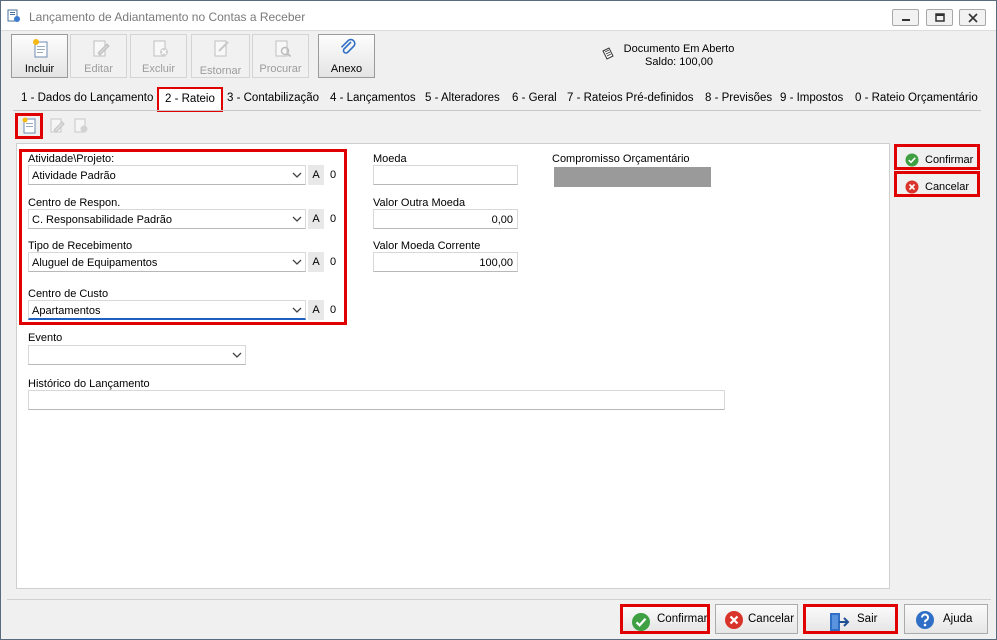 This screenshot has width=997, height=640. Describe the element at coordinates (346, 69) in the screenshot. I see `anexo-label: Anexo` at that location.